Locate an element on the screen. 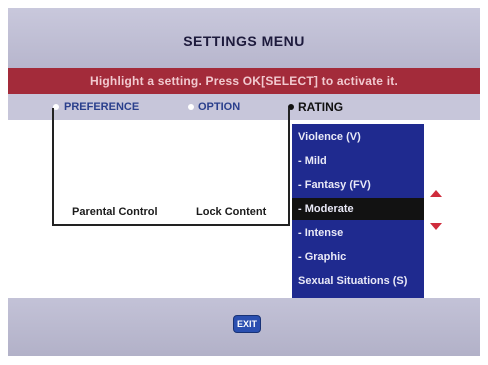 This screenshot has width=488, height=365. tab-option: OPTION is located at coordinates (219, 107).